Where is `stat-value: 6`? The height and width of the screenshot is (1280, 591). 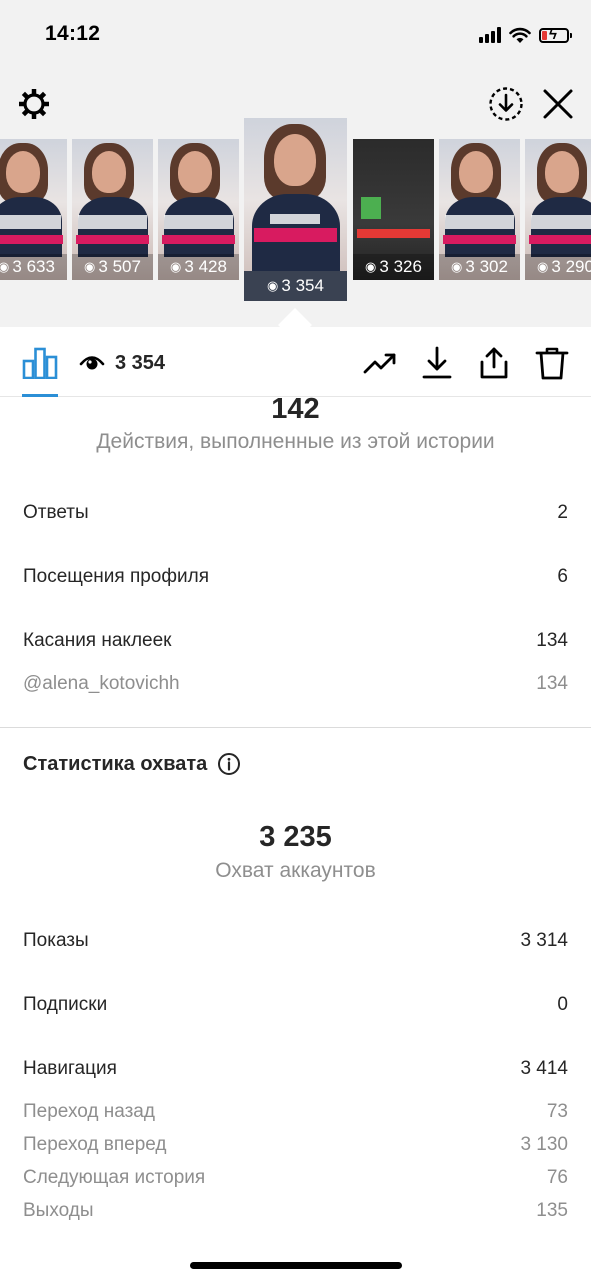
stat-value: 6 is located at coordinates (562, 576).